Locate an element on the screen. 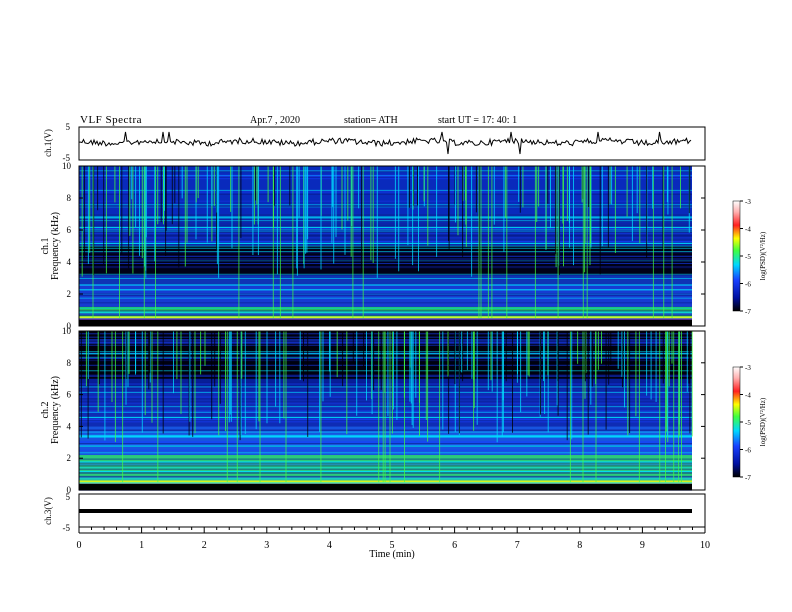 The height and width of the screenshot is (612, 792). ch1-wave-tick-top: 5 is located at coordinates (68, 127).